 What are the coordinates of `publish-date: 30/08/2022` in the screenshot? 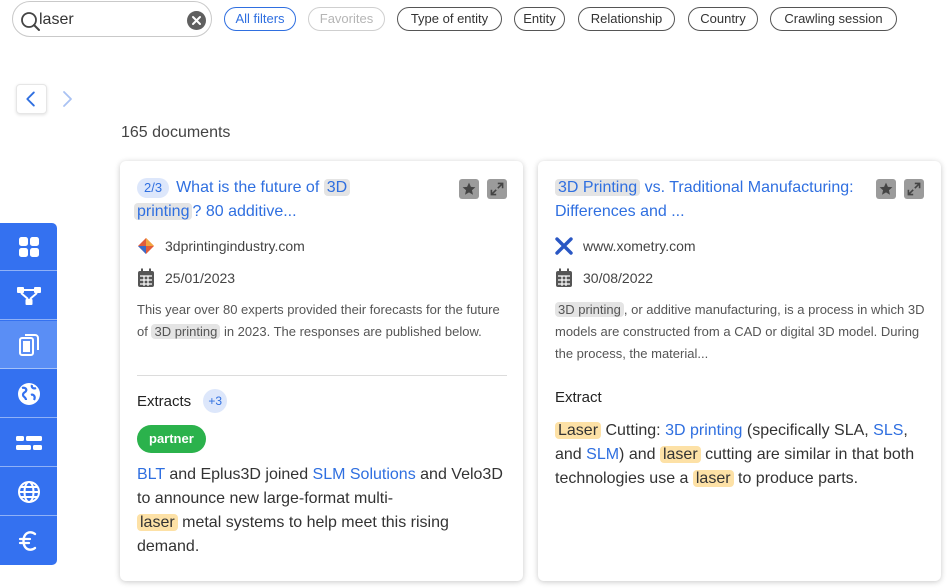 It's located at (618, 278).